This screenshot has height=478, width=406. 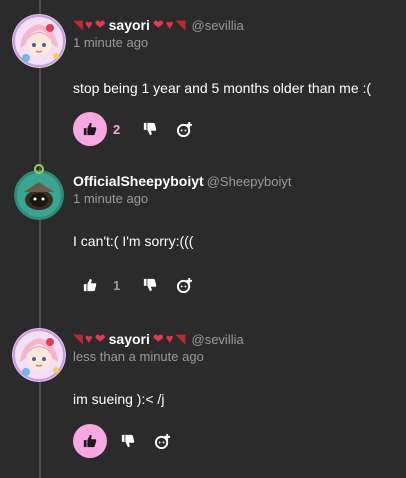 I want to click on comment-actions, so click(x=126, y=441).